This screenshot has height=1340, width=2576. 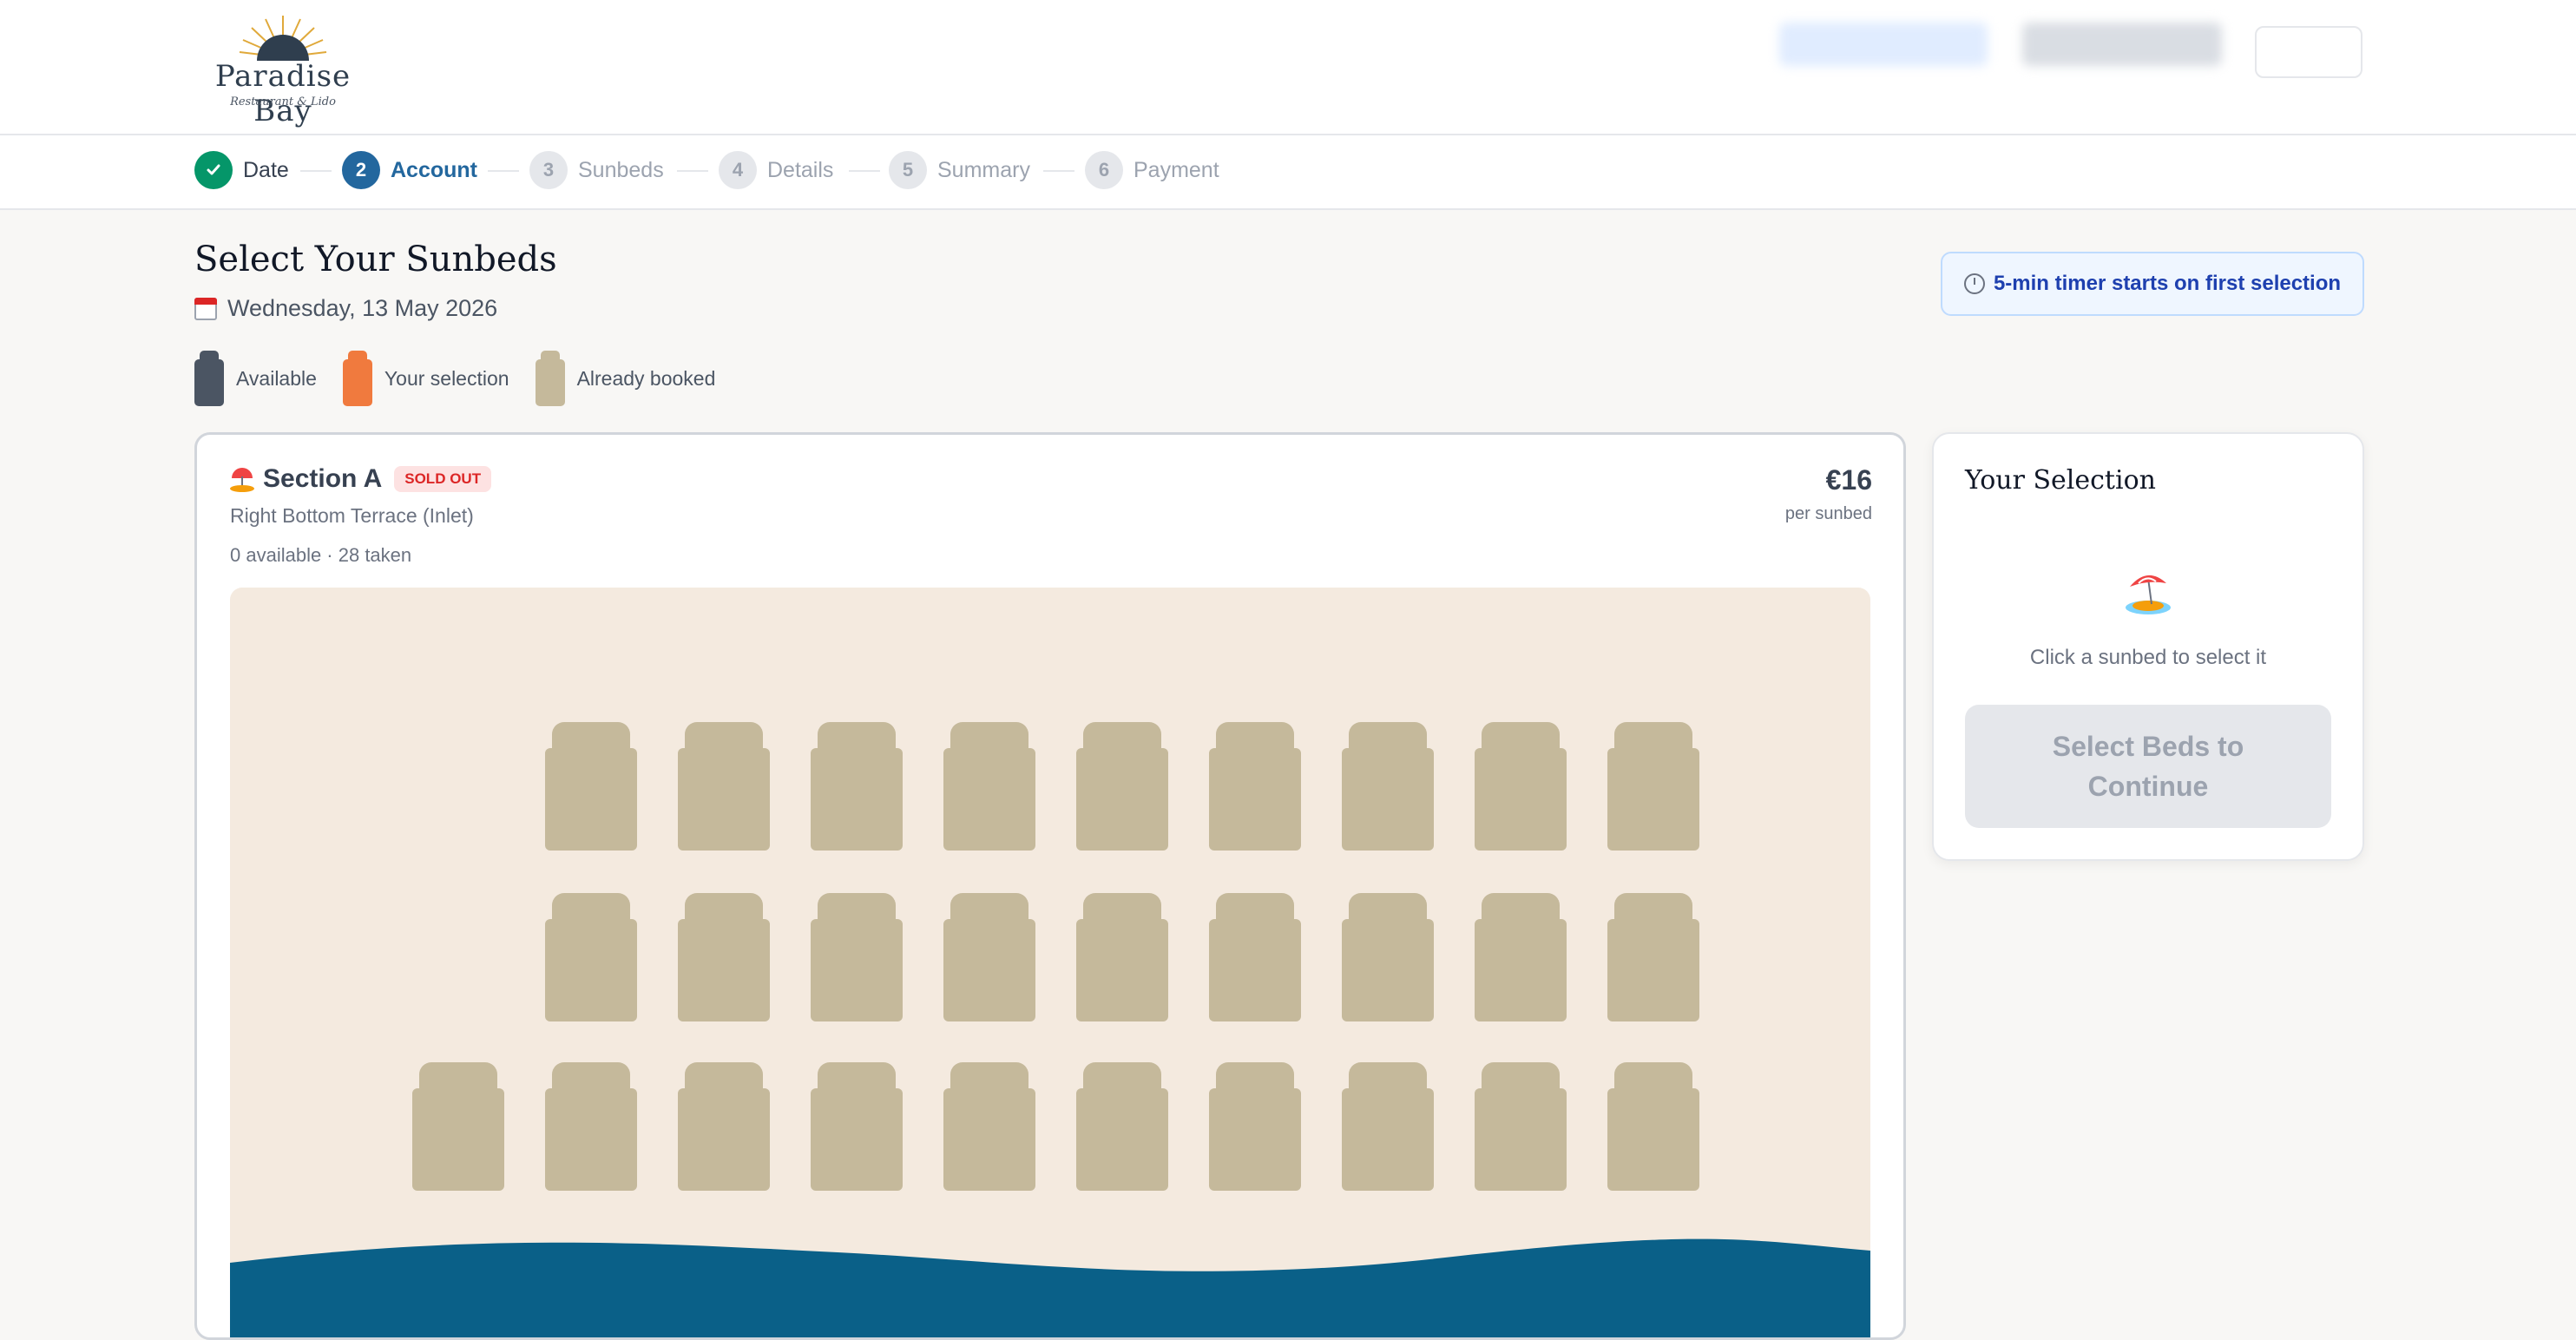 I want to click on step-details: 4 Details, so click(x=776, y=170).